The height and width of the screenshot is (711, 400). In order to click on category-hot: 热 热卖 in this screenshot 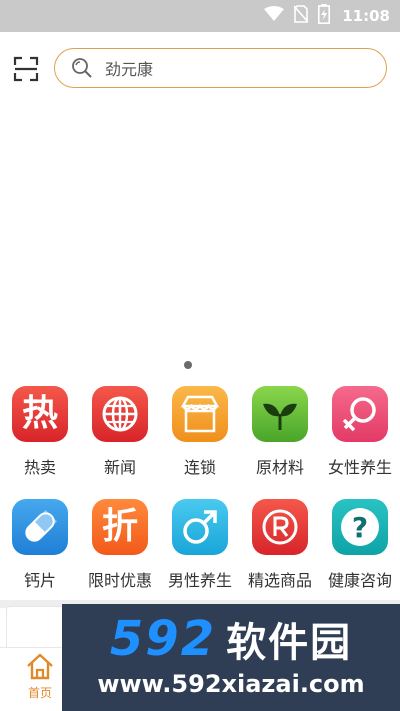, I will do `click(40, 442)`.